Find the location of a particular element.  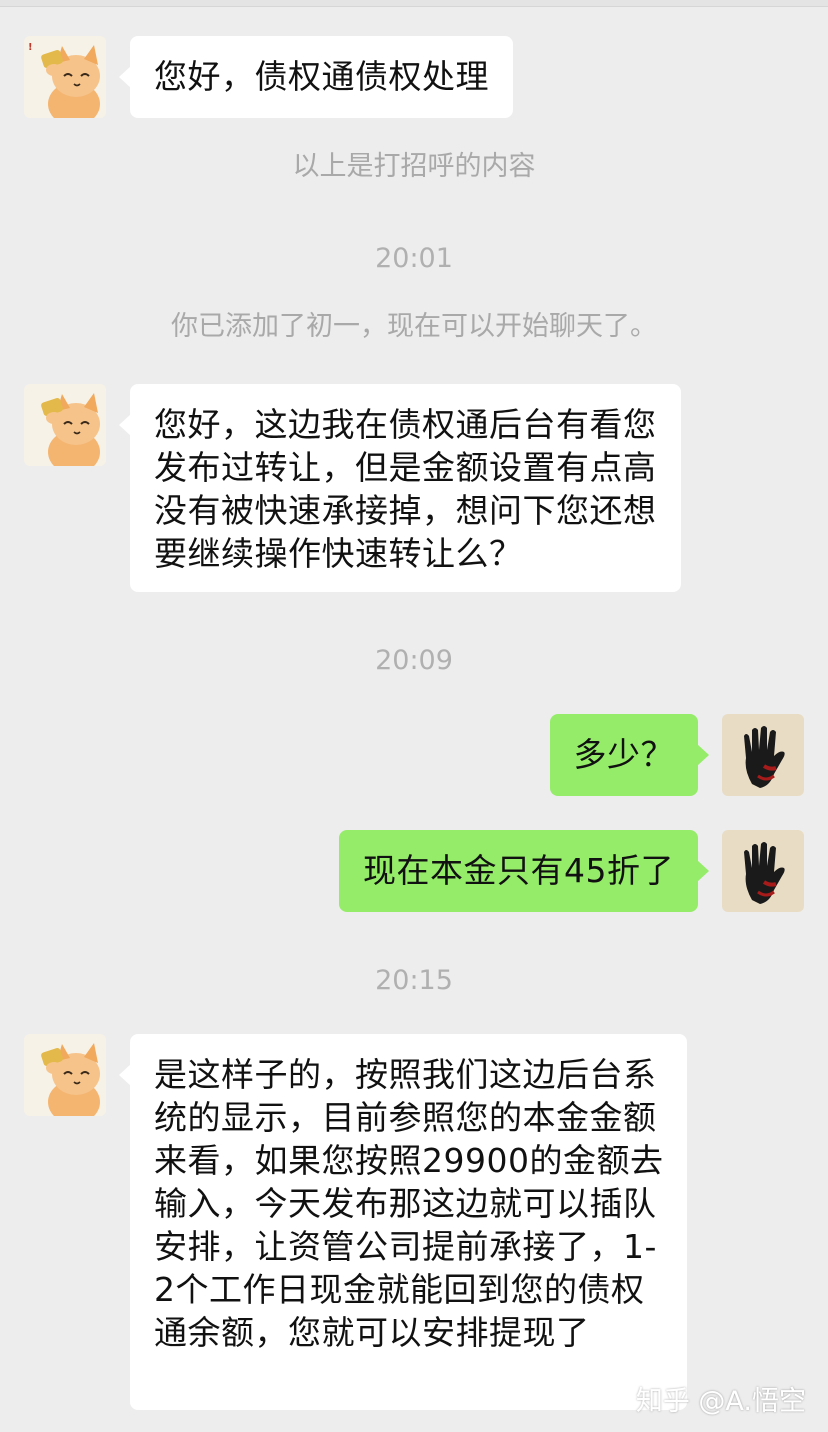

message-bubble-incoming: 您好，债权通债权处理 is located at coordinates (316, 77).